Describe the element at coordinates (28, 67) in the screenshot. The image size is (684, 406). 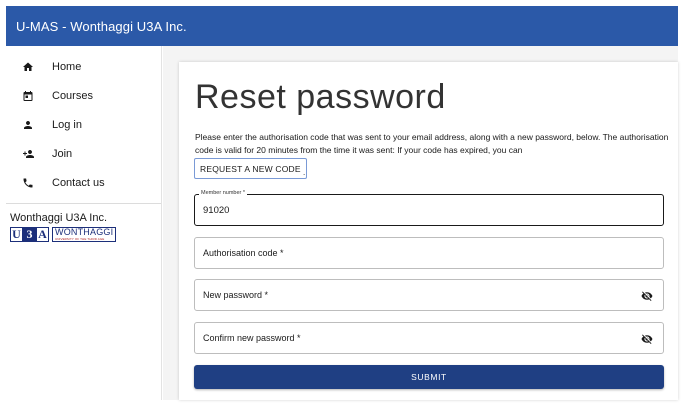
I see `home-icon` at that location.